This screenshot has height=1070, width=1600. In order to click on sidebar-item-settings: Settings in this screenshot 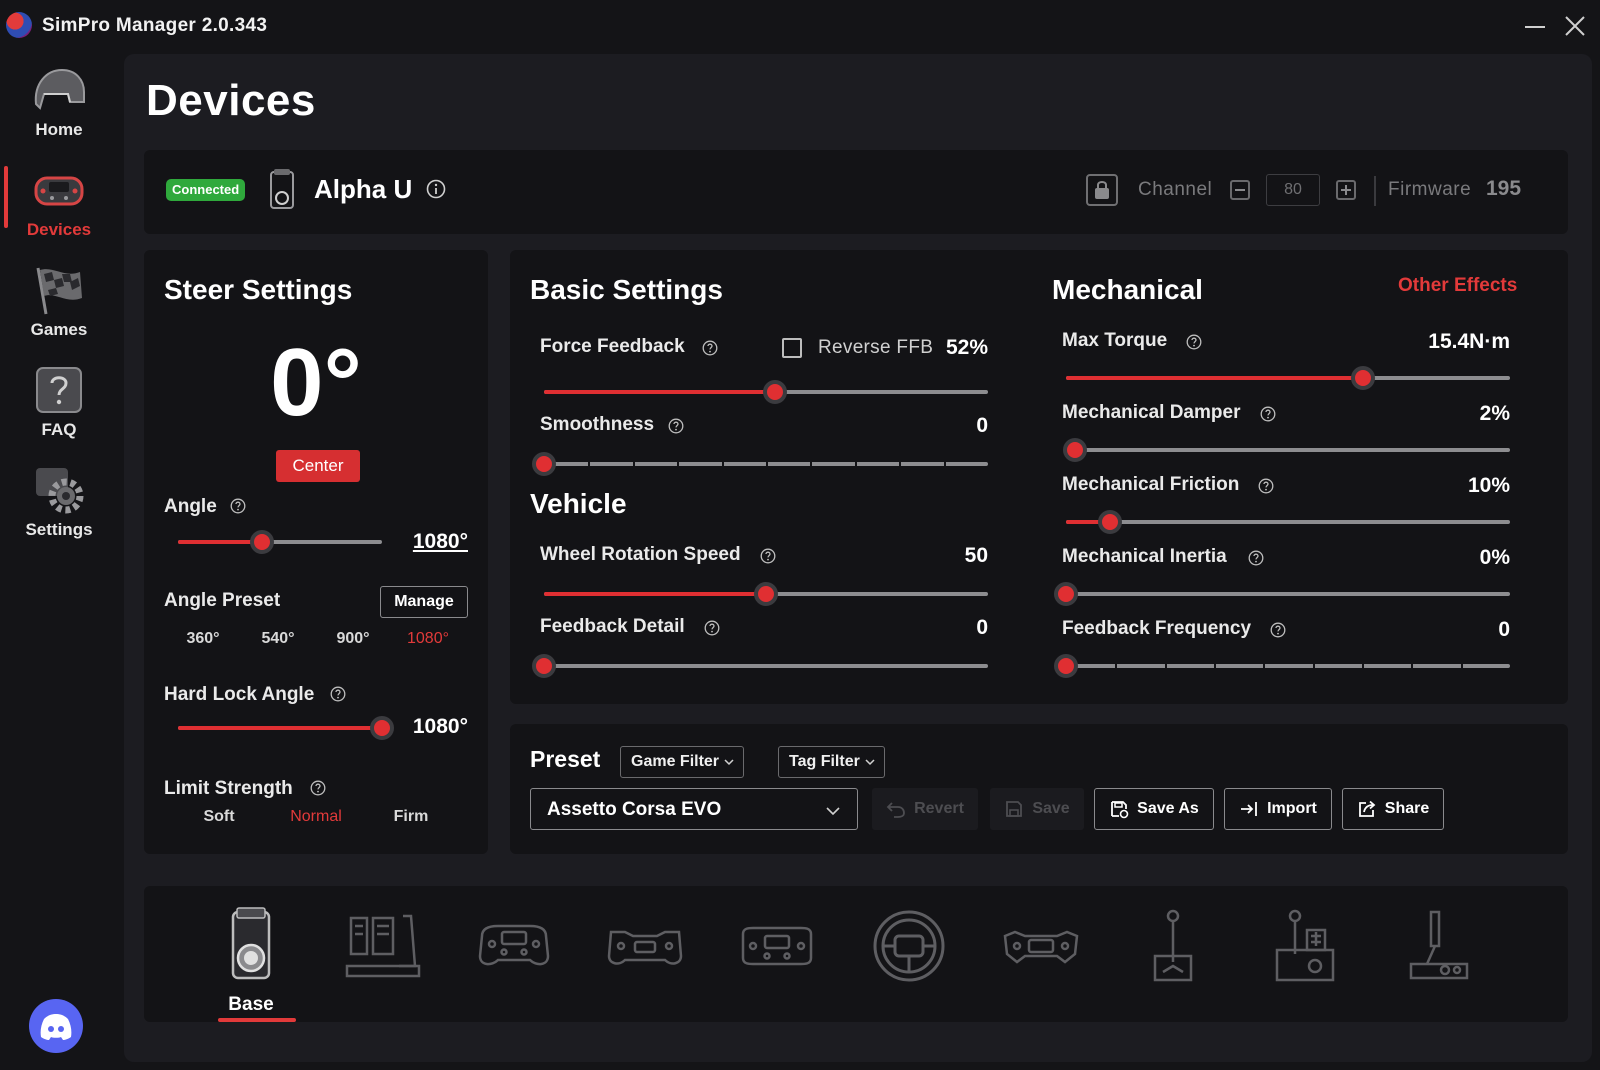, I will do `click(59, 502)`.